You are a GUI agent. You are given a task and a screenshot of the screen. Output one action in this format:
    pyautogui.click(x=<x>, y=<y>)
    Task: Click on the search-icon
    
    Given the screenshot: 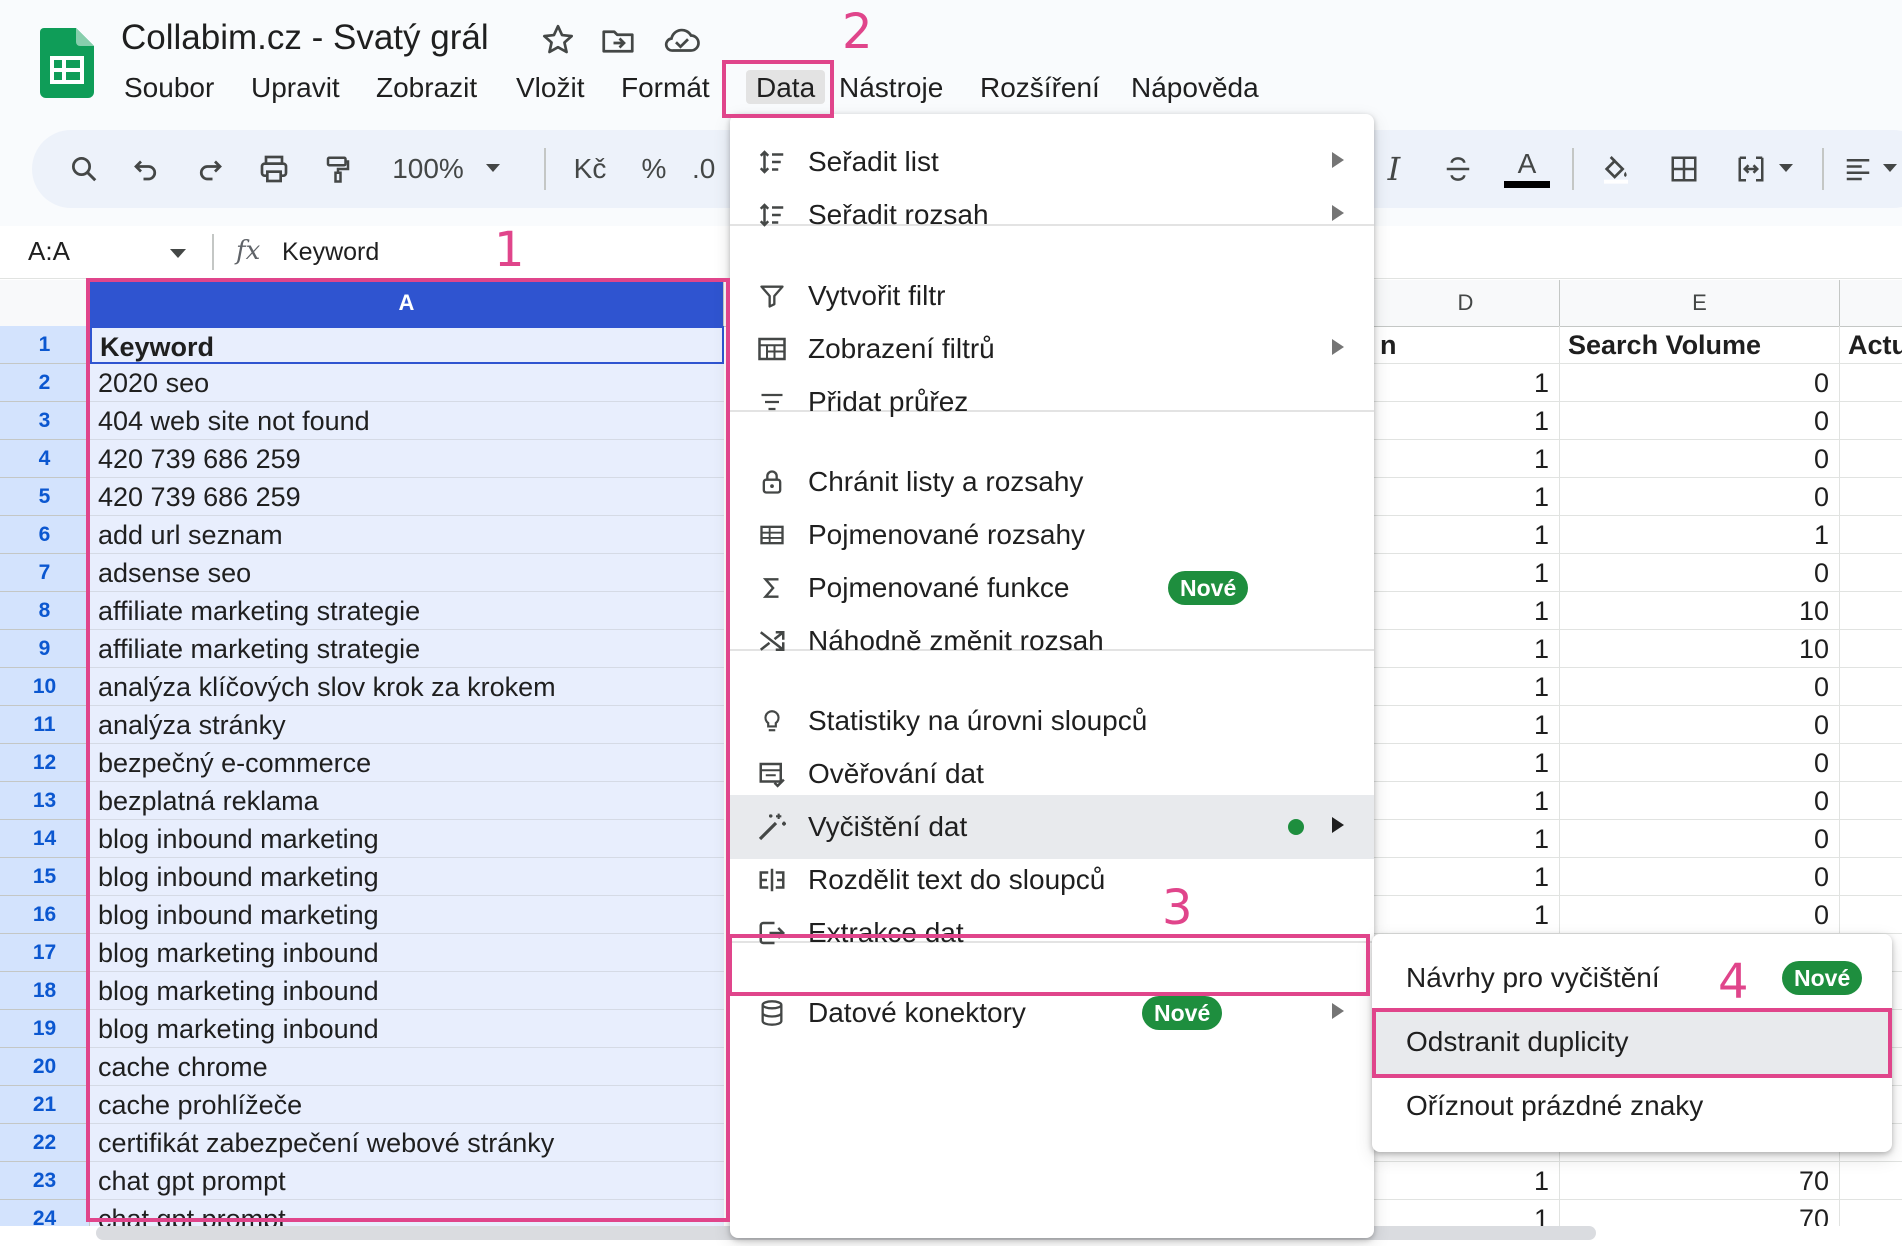 What is the action you would take?
    pyautogui.click(x=84, y=169)
    